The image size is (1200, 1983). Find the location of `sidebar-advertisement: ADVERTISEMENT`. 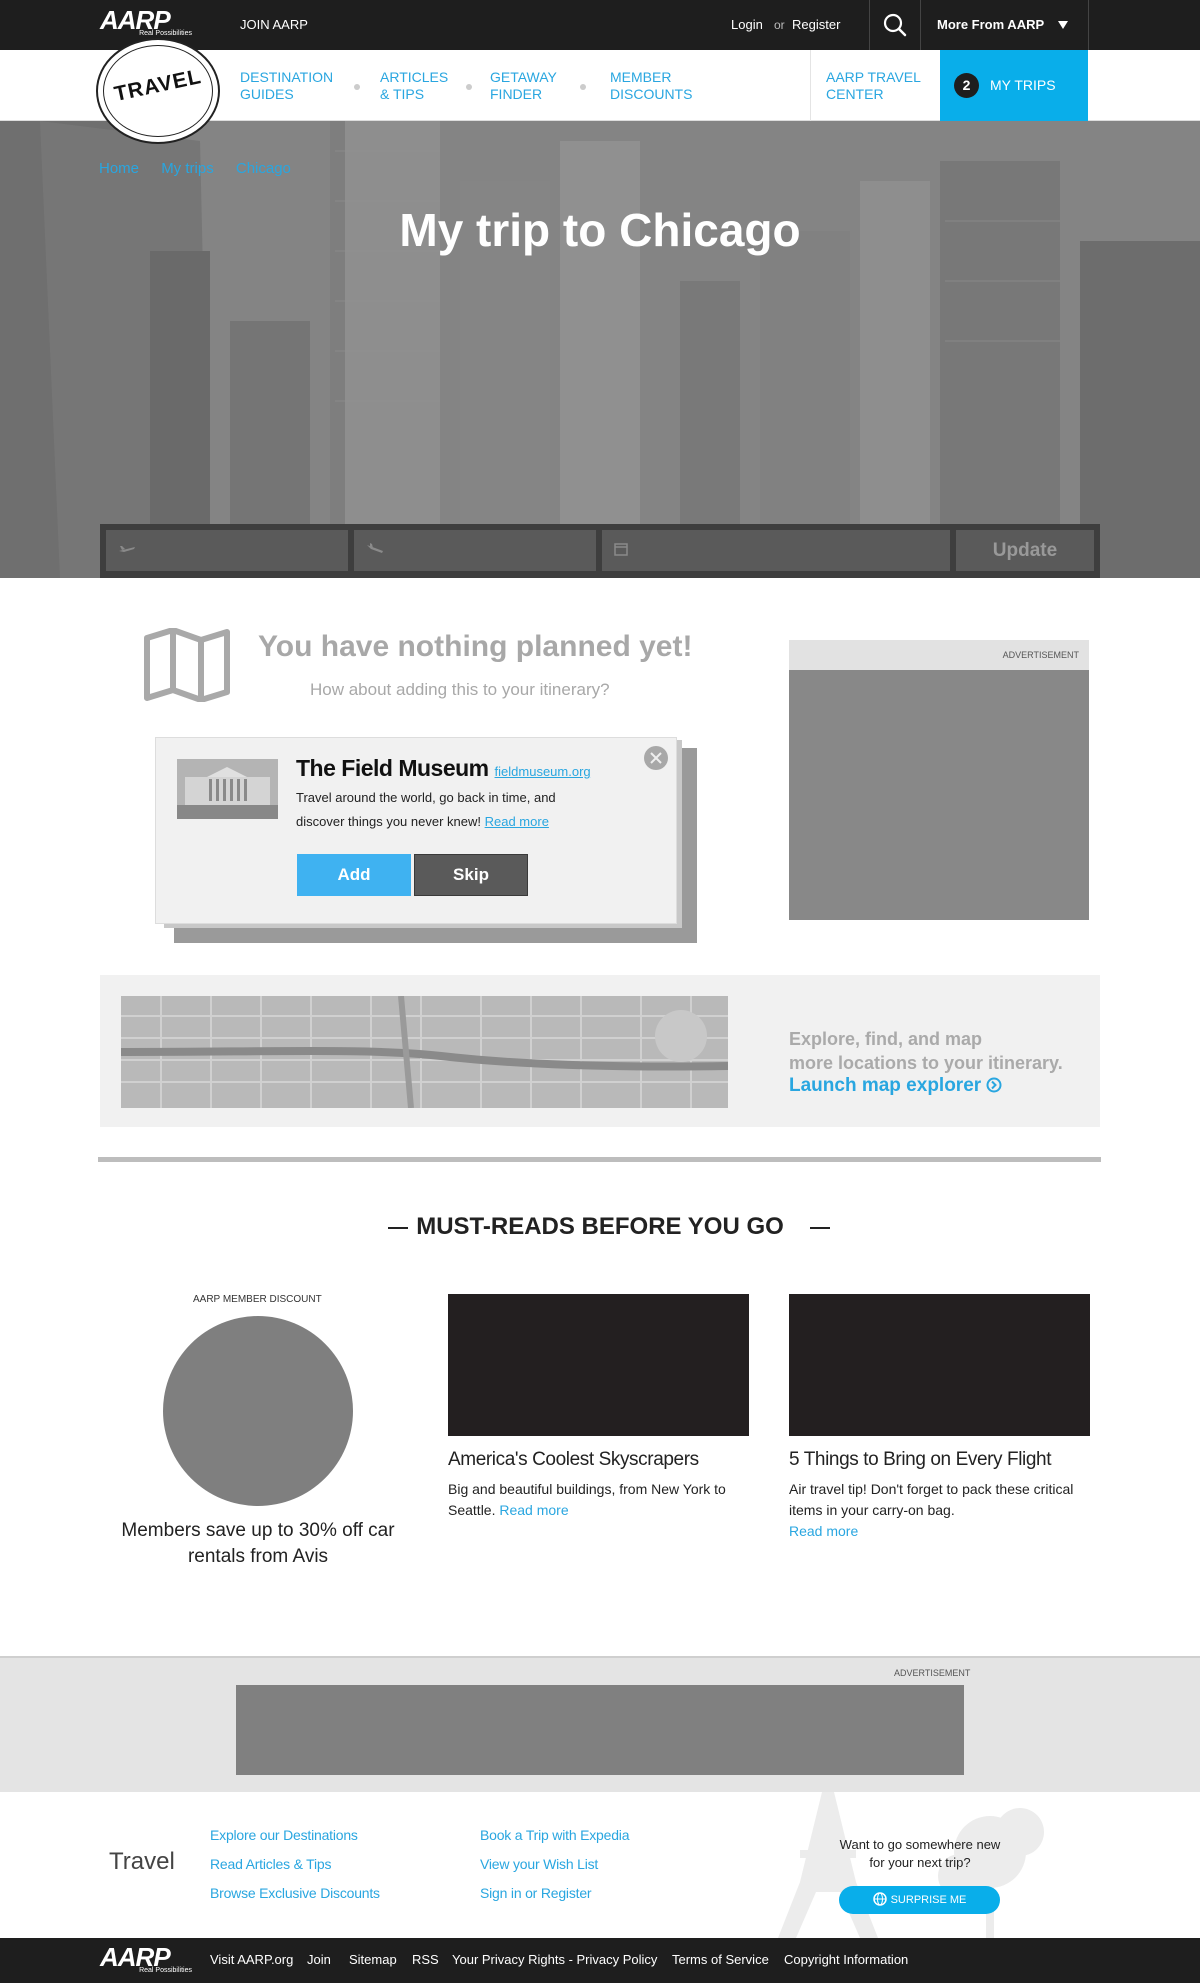

sidebar-advertisement: ADVERTISEMENT is located at coordinates (939, 780).